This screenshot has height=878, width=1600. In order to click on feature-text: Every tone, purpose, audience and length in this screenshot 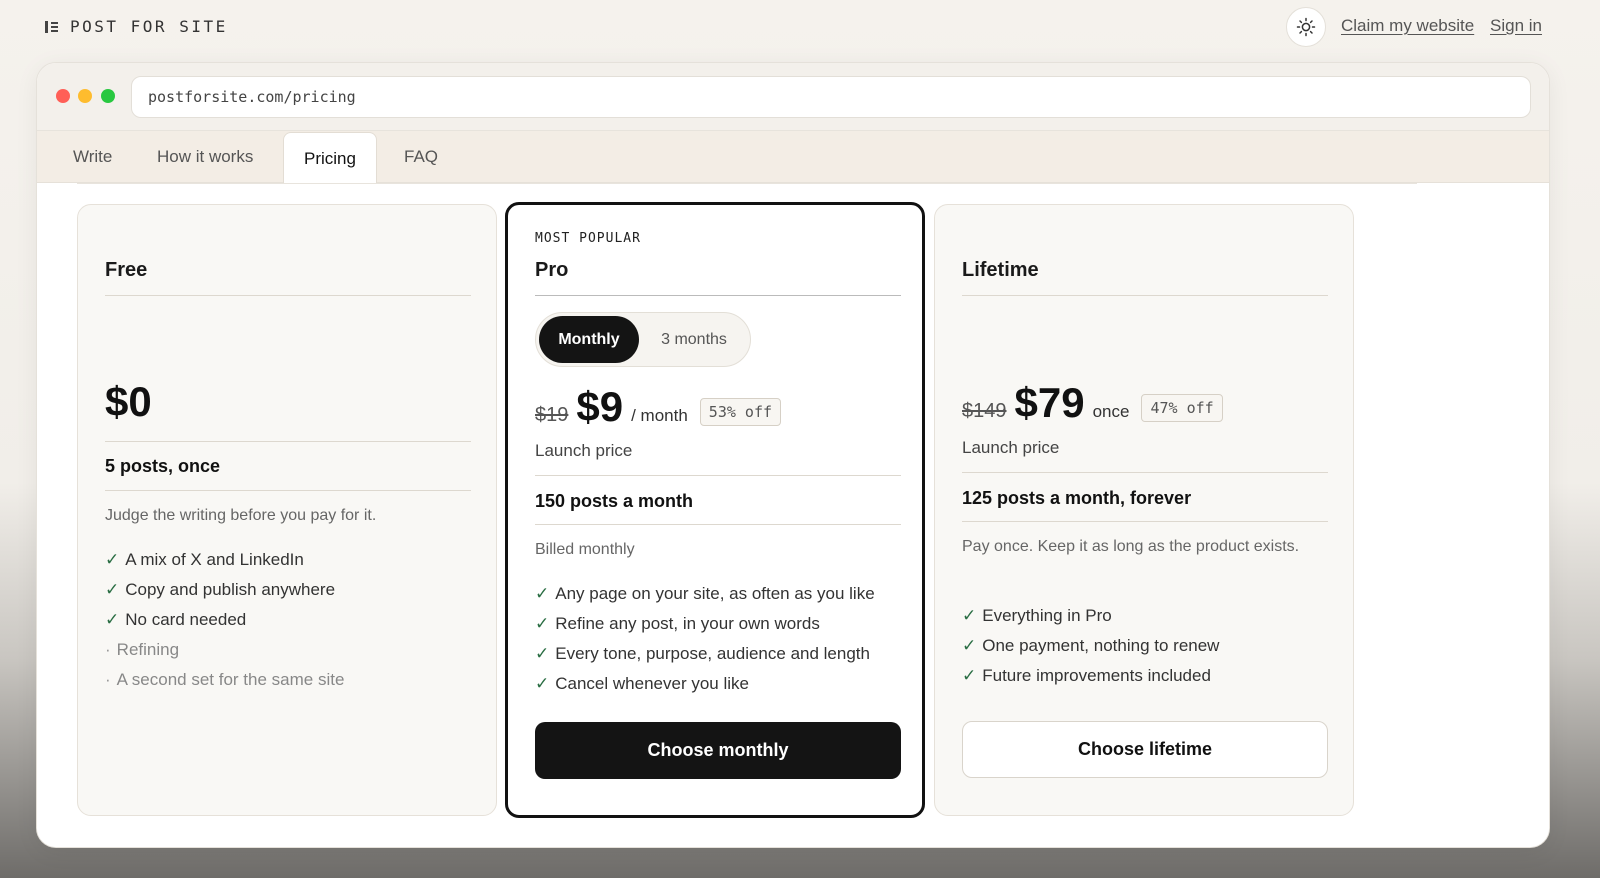, I will do `click(712, 653)`.